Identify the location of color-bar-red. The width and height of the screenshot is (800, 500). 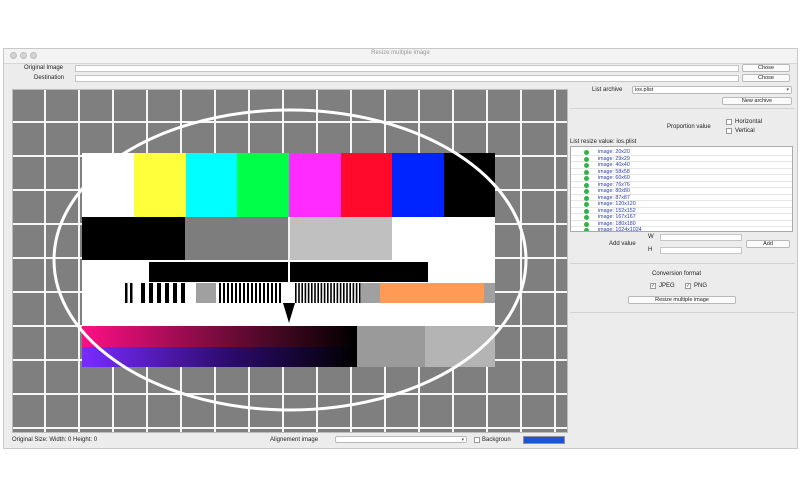
(366, 185).